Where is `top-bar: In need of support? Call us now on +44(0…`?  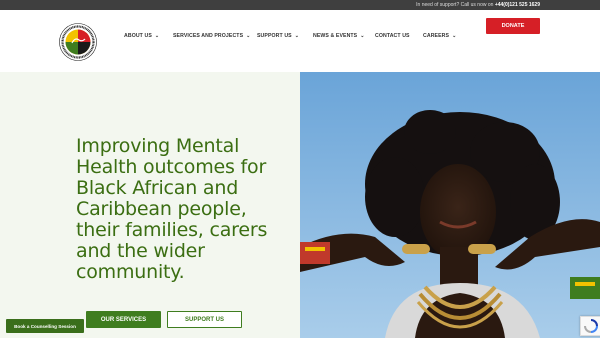
top-bar: In need of support? Call us now on +44(0… is located at coordinates (300, 5).